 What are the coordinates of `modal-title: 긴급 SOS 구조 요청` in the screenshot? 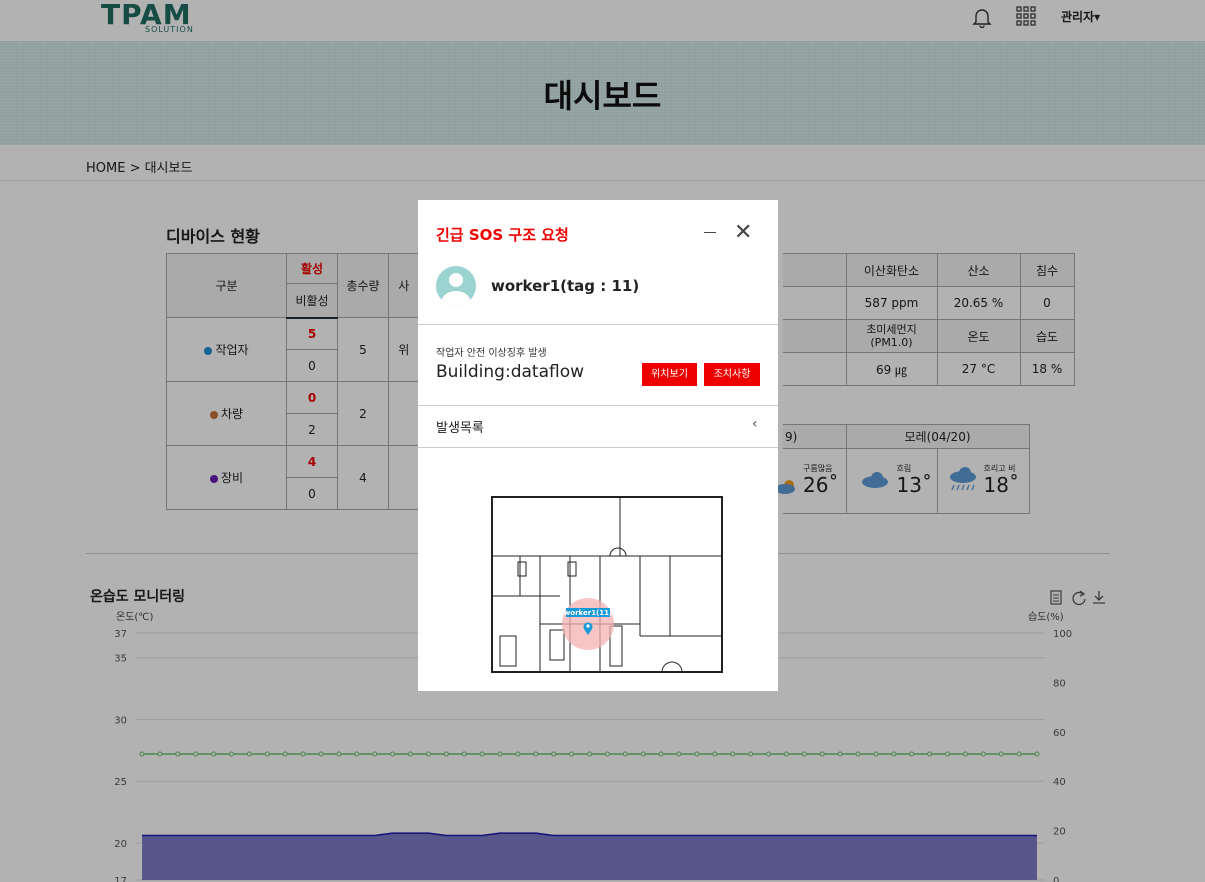 It's located at (502, 235).